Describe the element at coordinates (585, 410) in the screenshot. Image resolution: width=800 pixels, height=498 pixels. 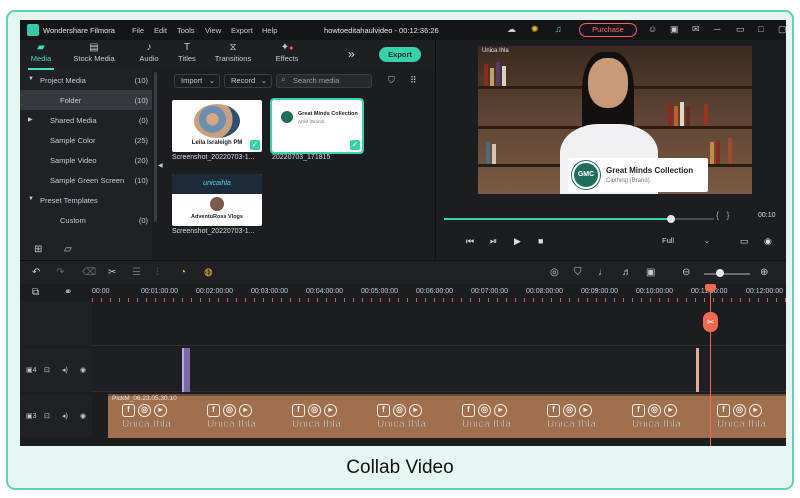
I see `youtube-icon: ▸` at that location.